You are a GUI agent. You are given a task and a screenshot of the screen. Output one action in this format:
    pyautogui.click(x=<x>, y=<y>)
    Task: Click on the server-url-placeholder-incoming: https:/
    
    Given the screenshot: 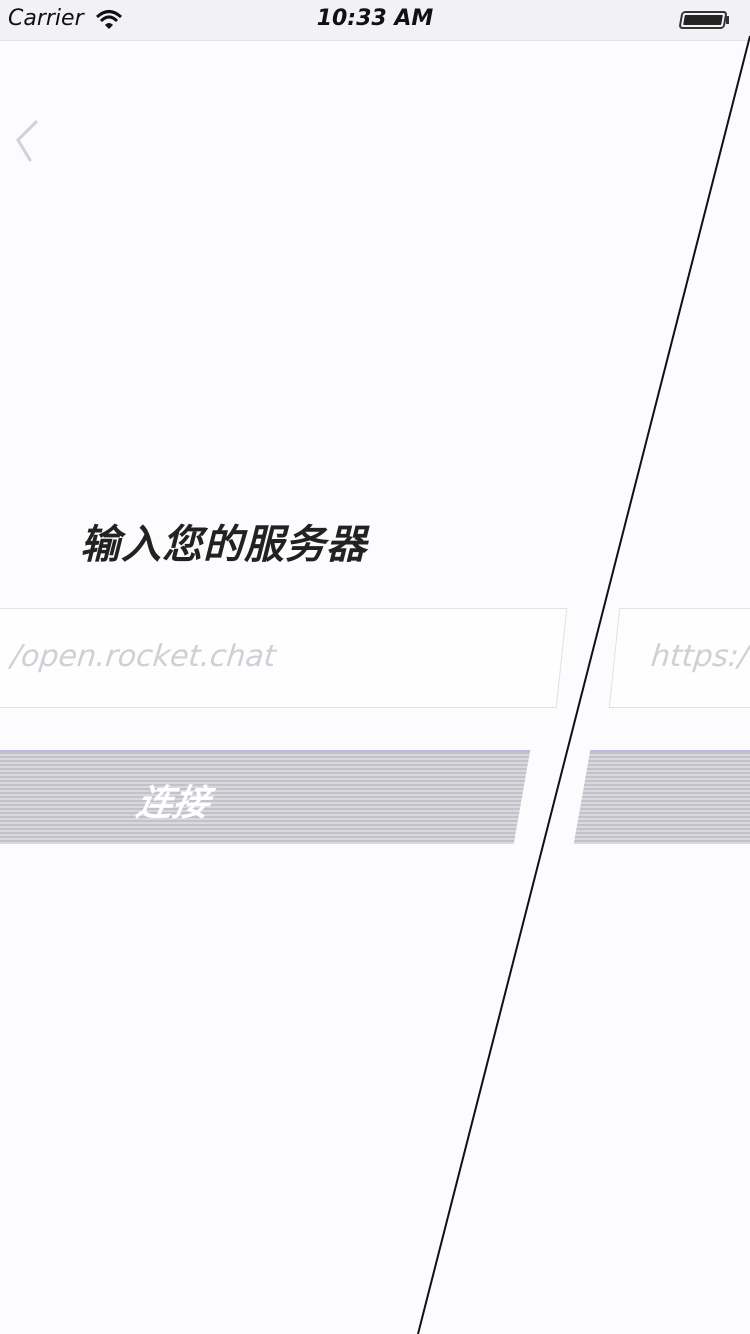 What is the action you would take?
    pyautogui.click(x=699, y=656)
    